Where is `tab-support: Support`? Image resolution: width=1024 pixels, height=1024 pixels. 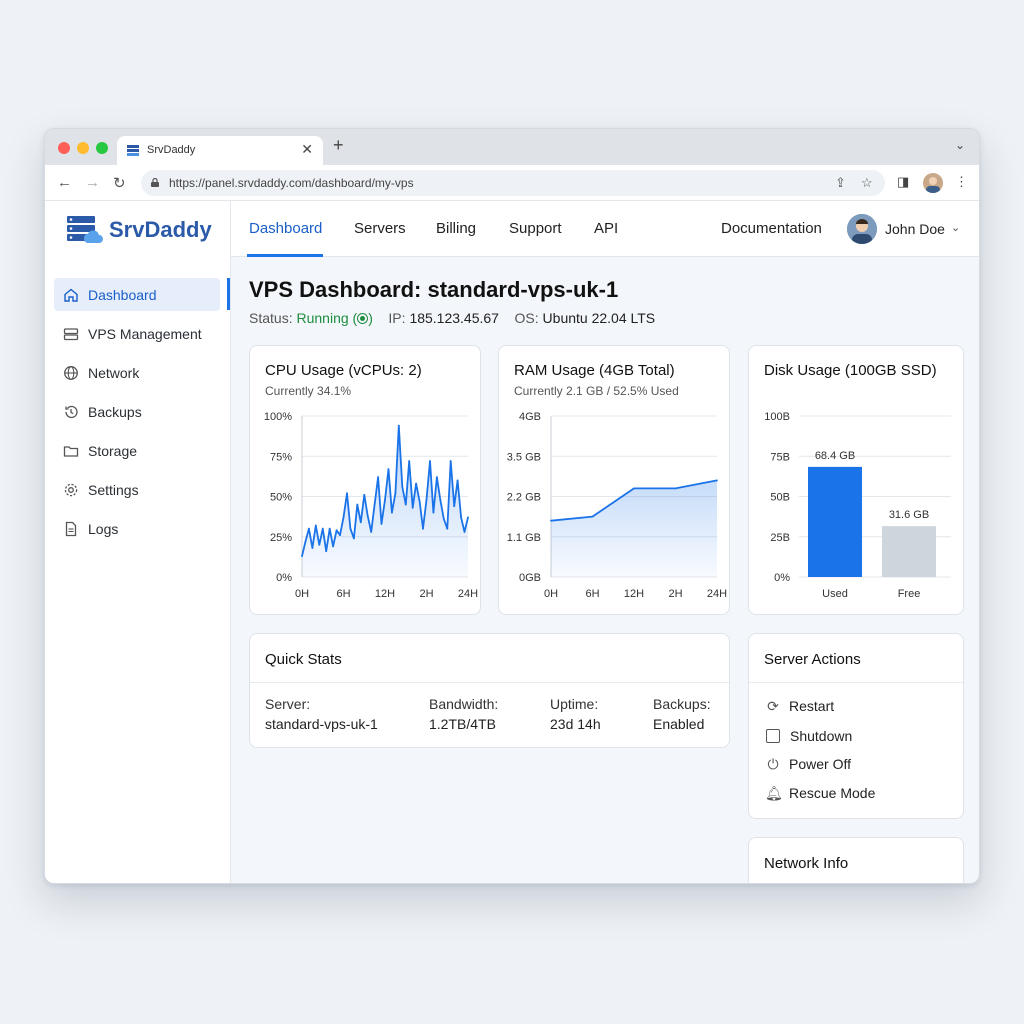 tab-support: Support is located at coordinates (535, 228).